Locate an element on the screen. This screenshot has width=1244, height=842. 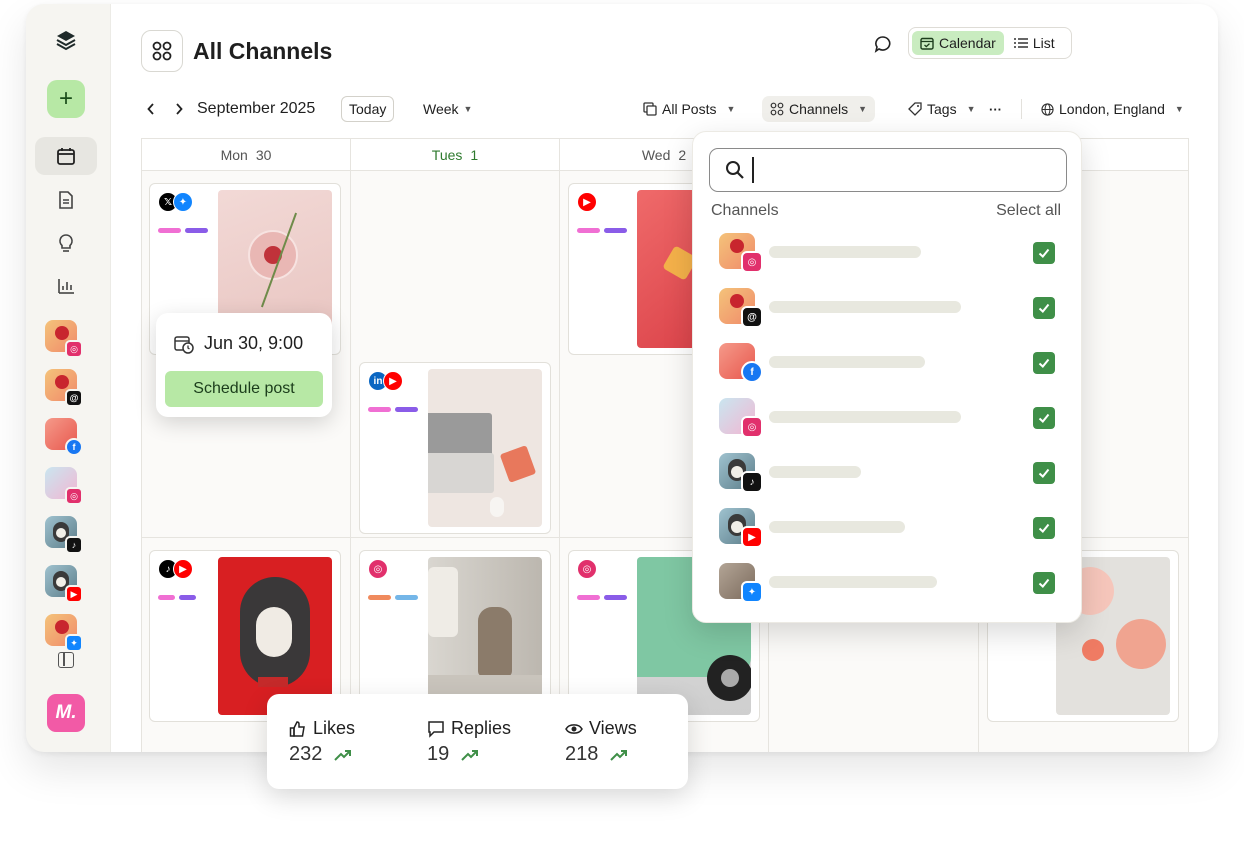
sidebar-item-calendar is located at coordinates (66, 156).